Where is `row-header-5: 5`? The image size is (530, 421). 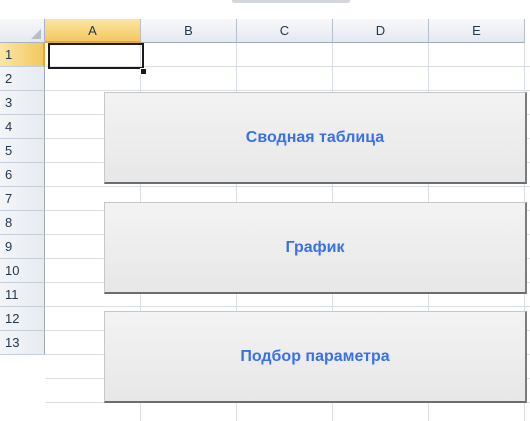 row-header-5: 5 is located at coordinates (22, 151).